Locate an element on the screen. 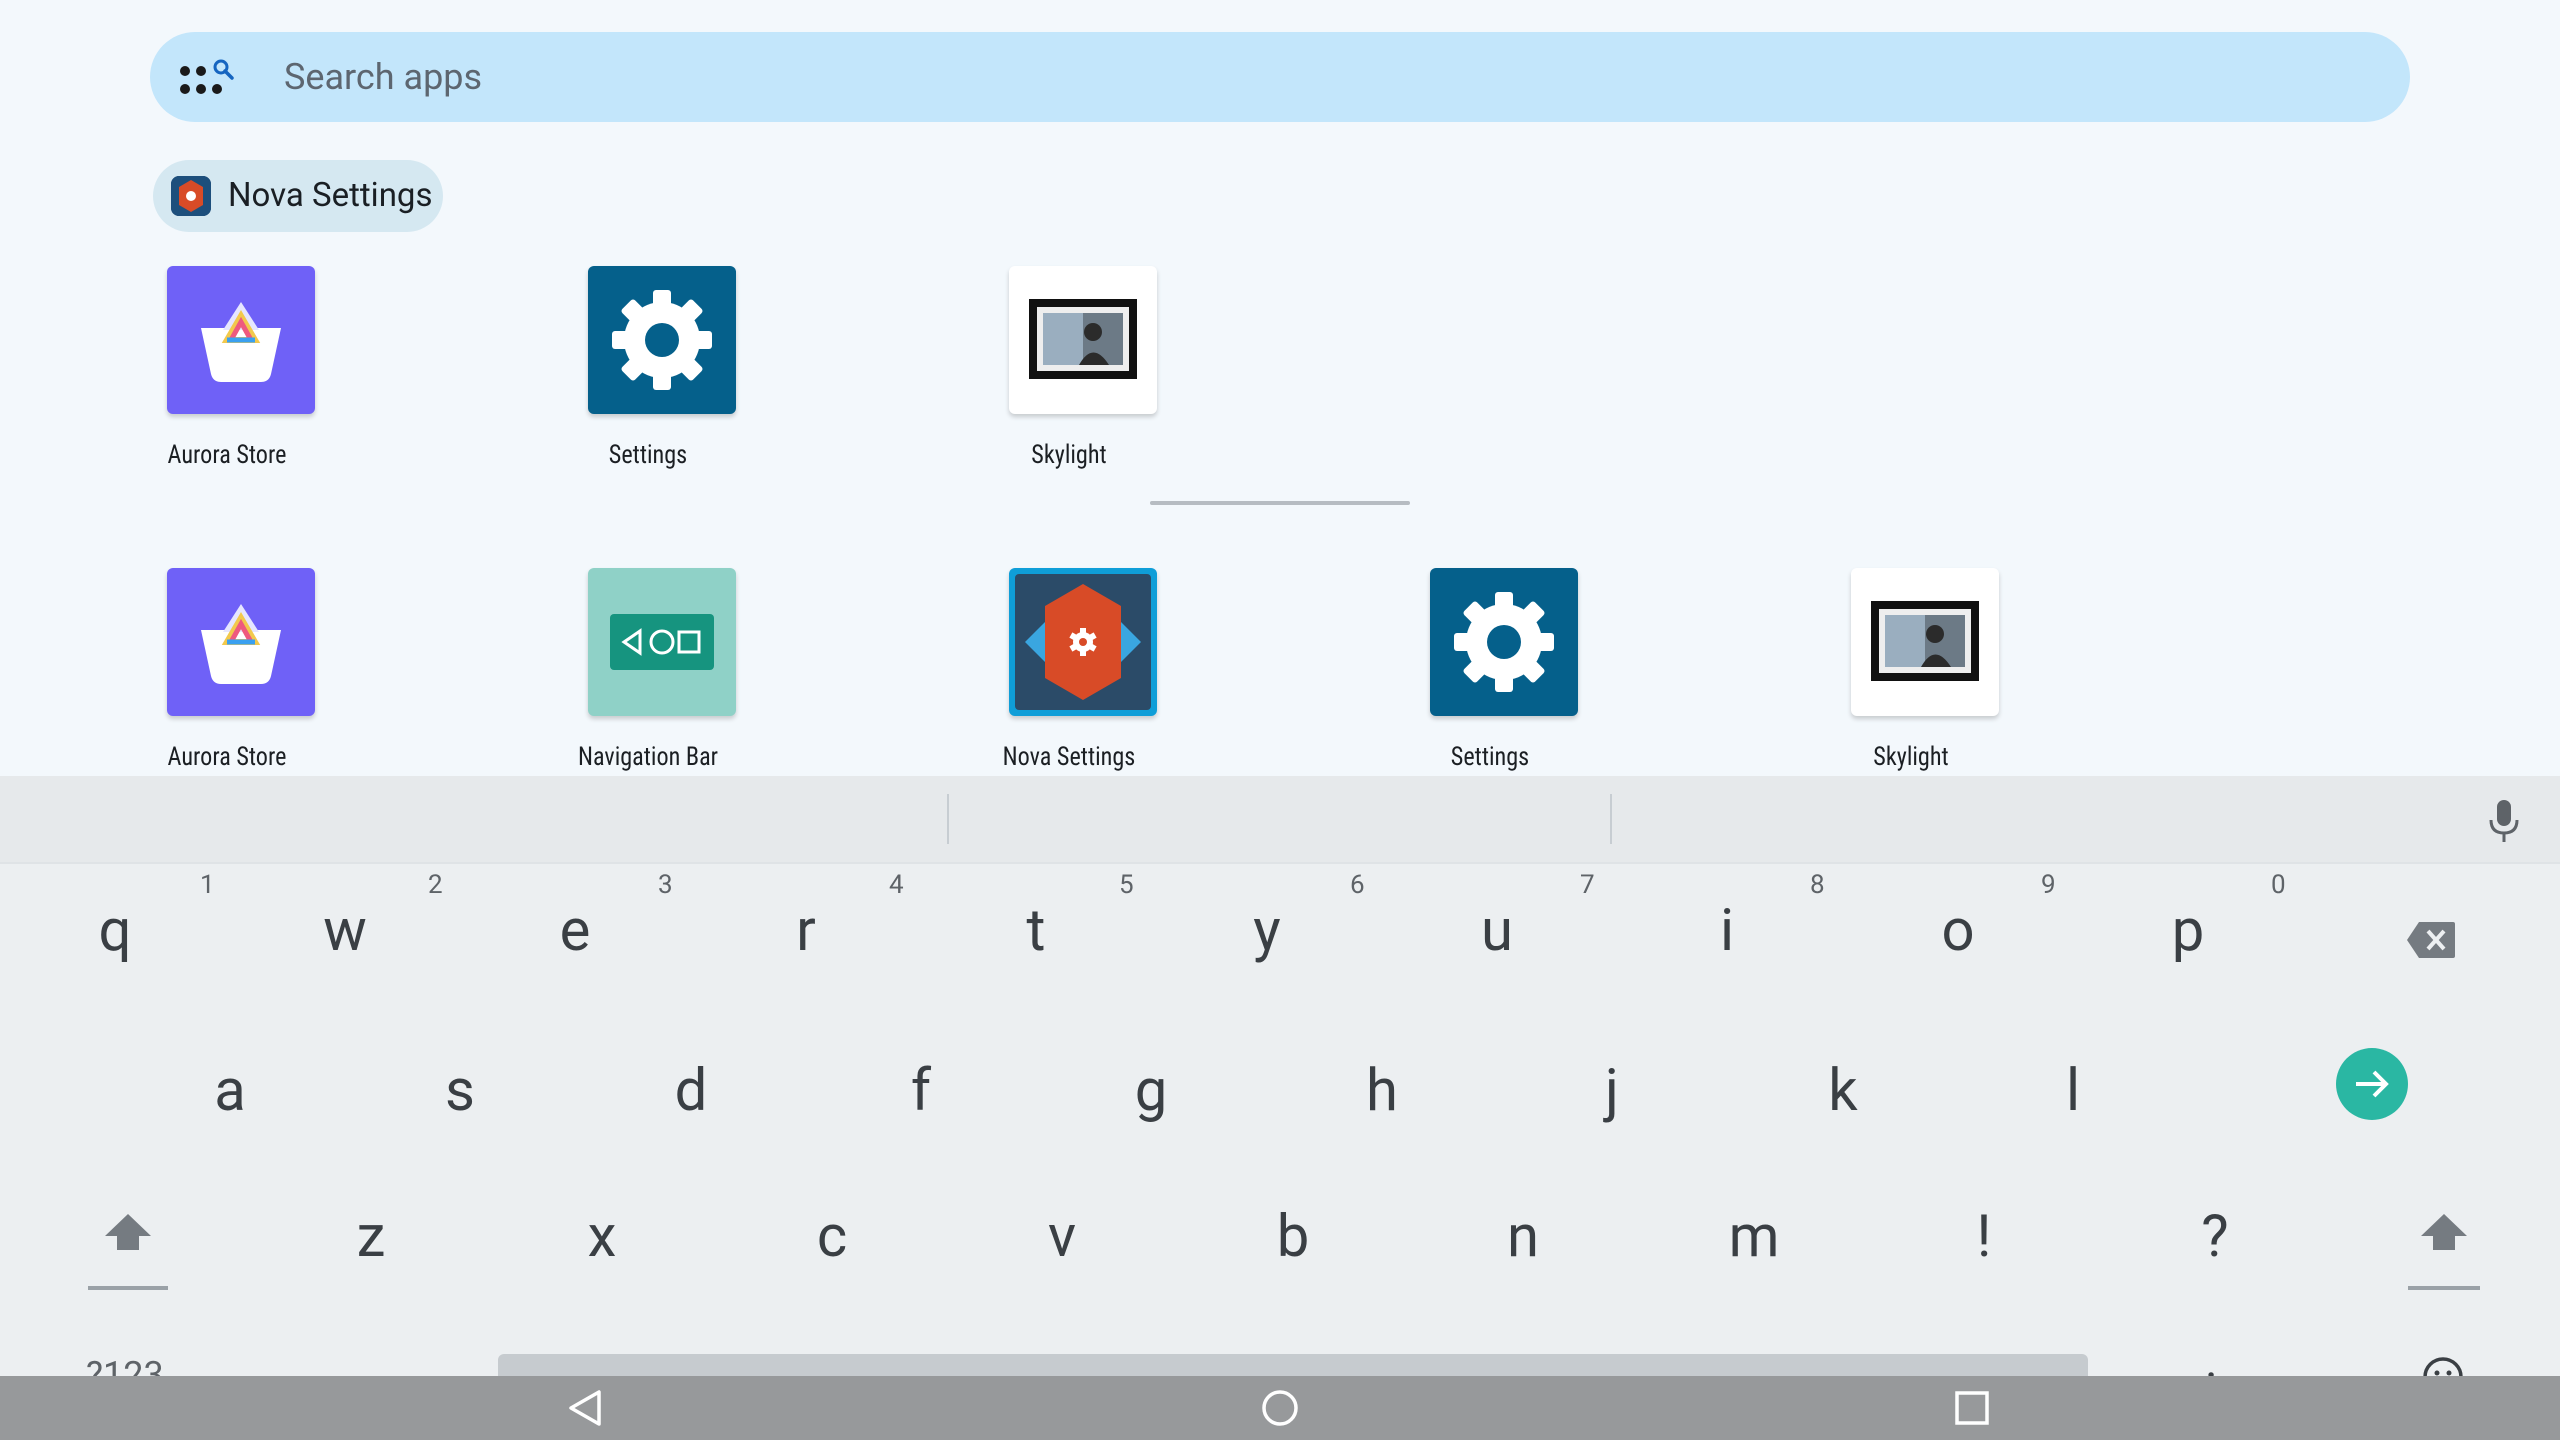 The width and height of the screenshot is (2560, 1440). key-f: f is located at coordinates (921, 1084).